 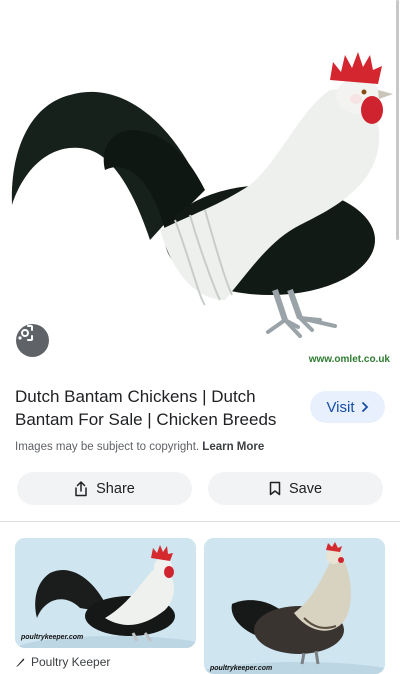 What do you see at coordinates (20, 662) in the screenshot?
I see `feather-icon` at bounding box center [20, 662].